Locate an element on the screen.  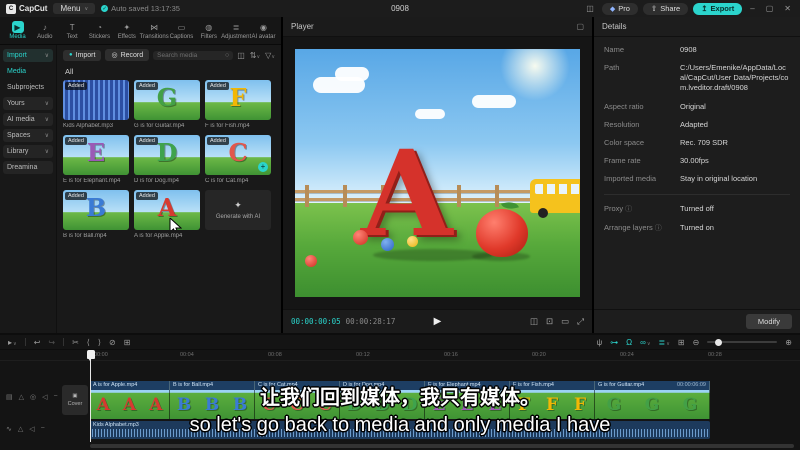
layout-icon: ◫ is located at coordinates (590, 8).